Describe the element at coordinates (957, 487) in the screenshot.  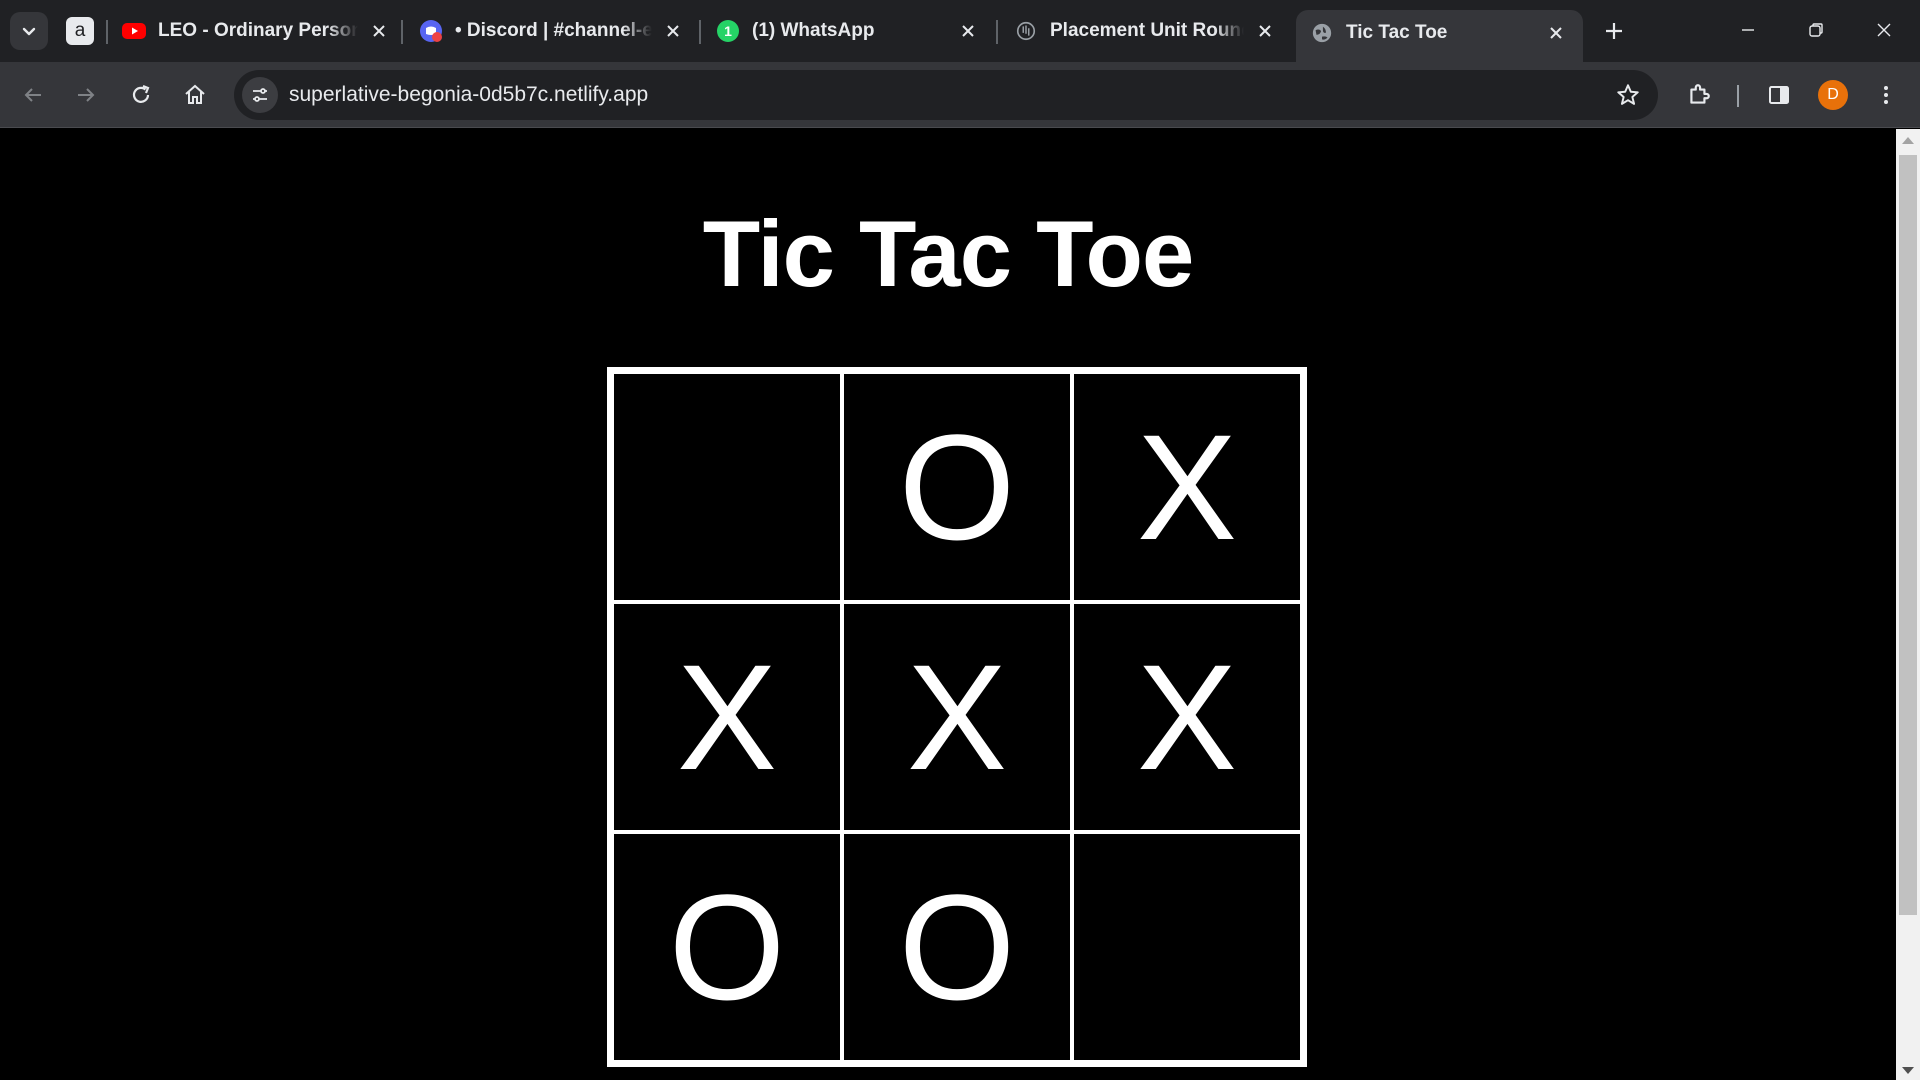
I see `board-cell-2: O` at that location.